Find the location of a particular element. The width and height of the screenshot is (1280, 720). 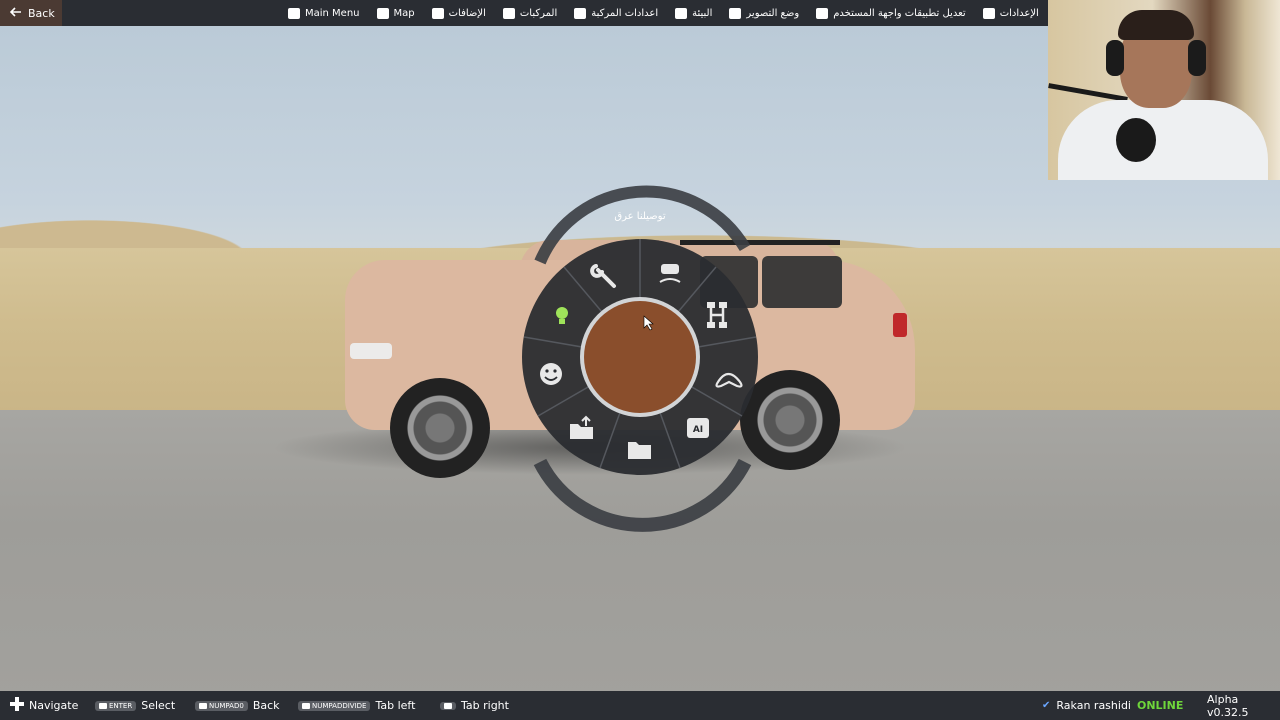

nav-photo-mode: وضع التصوير is located at coordinates (764, 13).